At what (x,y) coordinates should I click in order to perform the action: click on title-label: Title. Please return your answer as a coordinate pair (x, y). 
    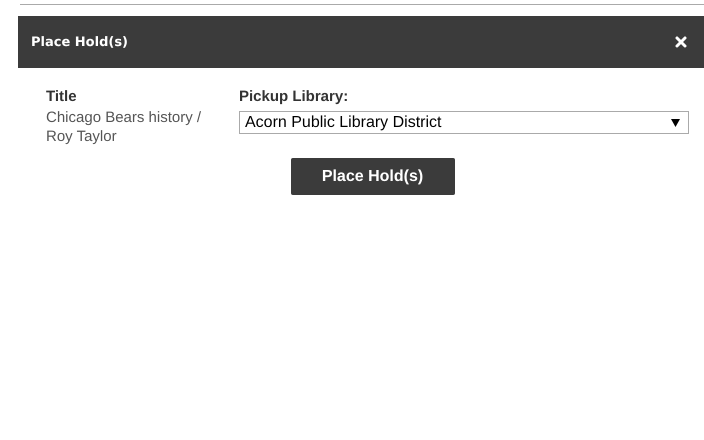
    Looking at the image, I should click on (62, 96).